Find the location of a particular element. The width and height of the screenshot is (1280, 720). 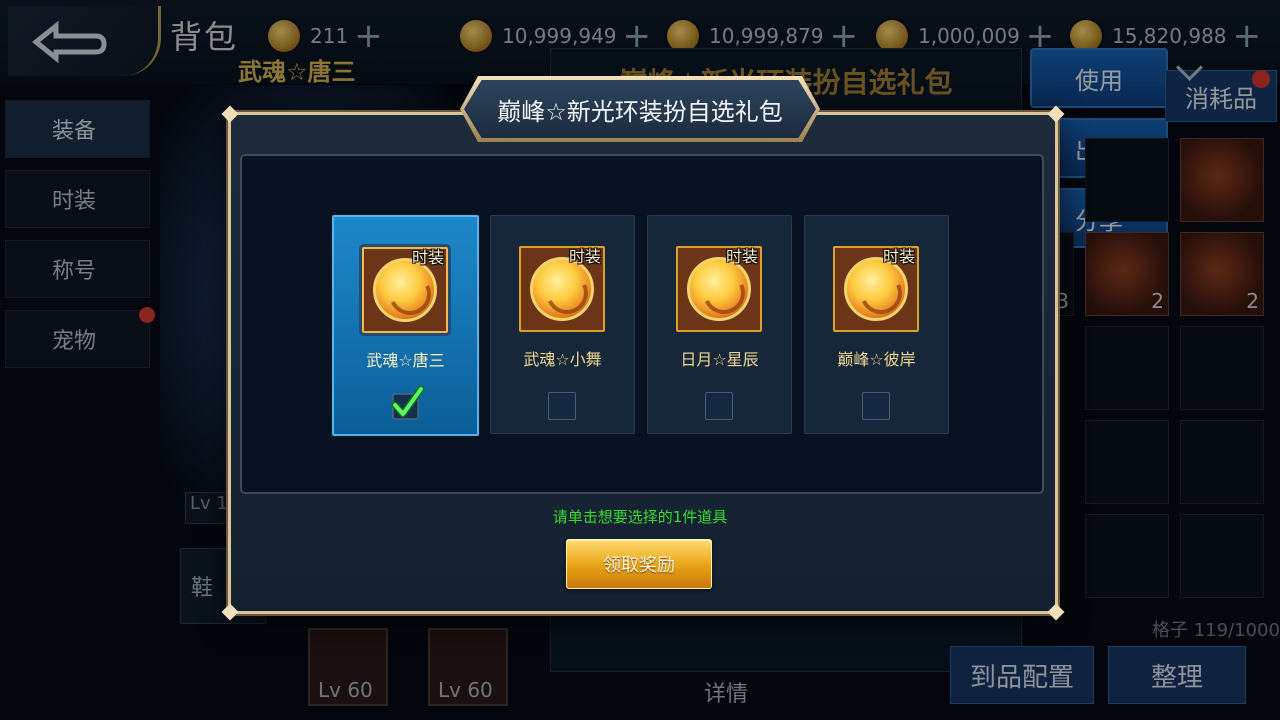

choice-card-bian: 时装 巅峰☆彼岸 is located at coordinates (876, 324).